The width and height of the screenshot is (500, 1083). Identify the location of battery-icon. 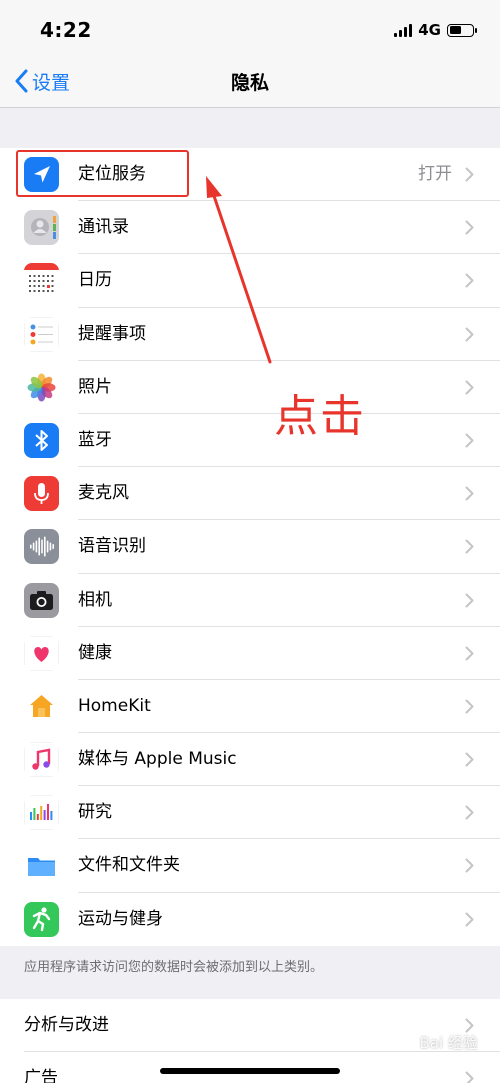
(462, 30).